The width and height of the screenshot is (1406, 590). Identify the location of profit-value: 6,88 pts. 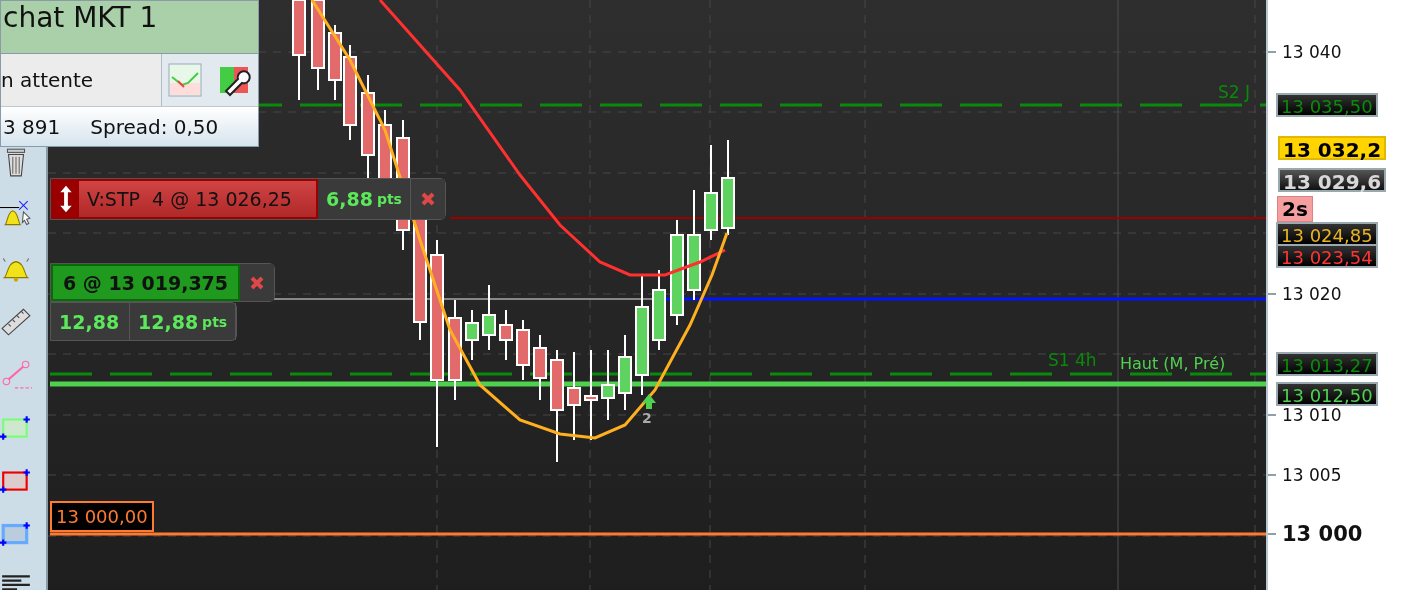
(364, 199).